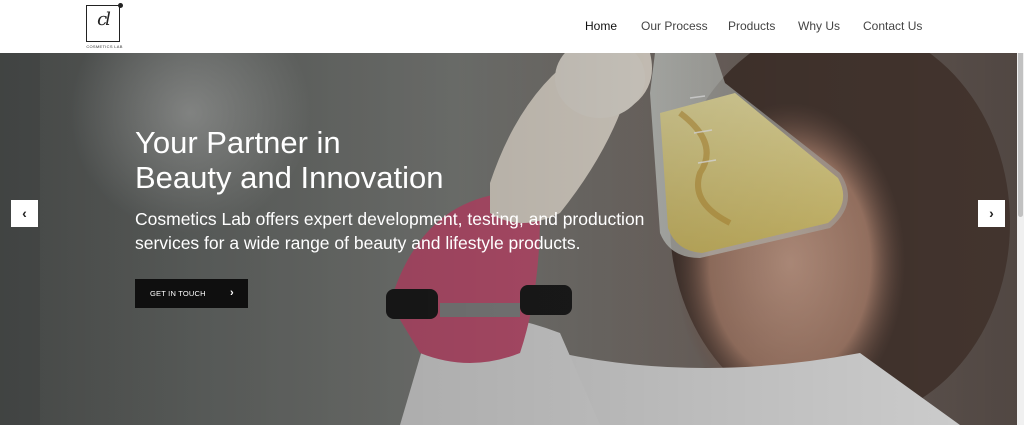  Describe the element at coordinates (819, 26) in the screenshot. I see `nav-why-us: Why Us` at that location.